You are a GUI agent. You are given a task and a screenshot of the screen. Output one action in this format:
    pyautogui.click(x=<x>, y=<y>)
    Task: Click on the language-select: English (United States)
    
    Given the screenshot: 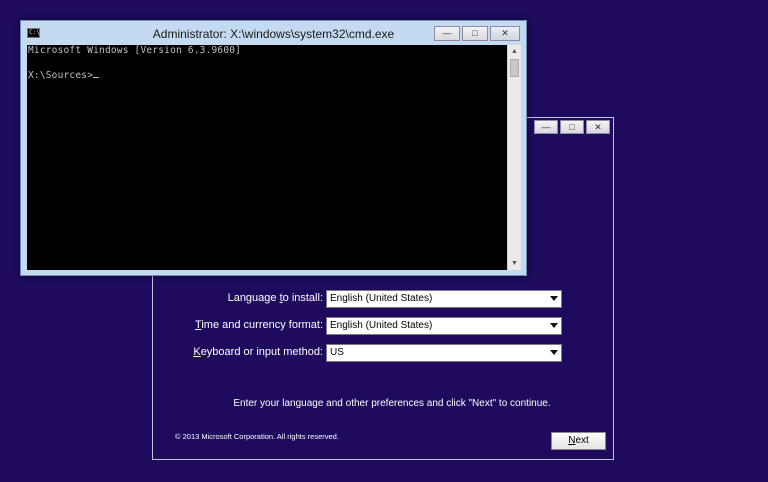 What is the action you would take?
    pyautogui.click(x=444, y=299)
    